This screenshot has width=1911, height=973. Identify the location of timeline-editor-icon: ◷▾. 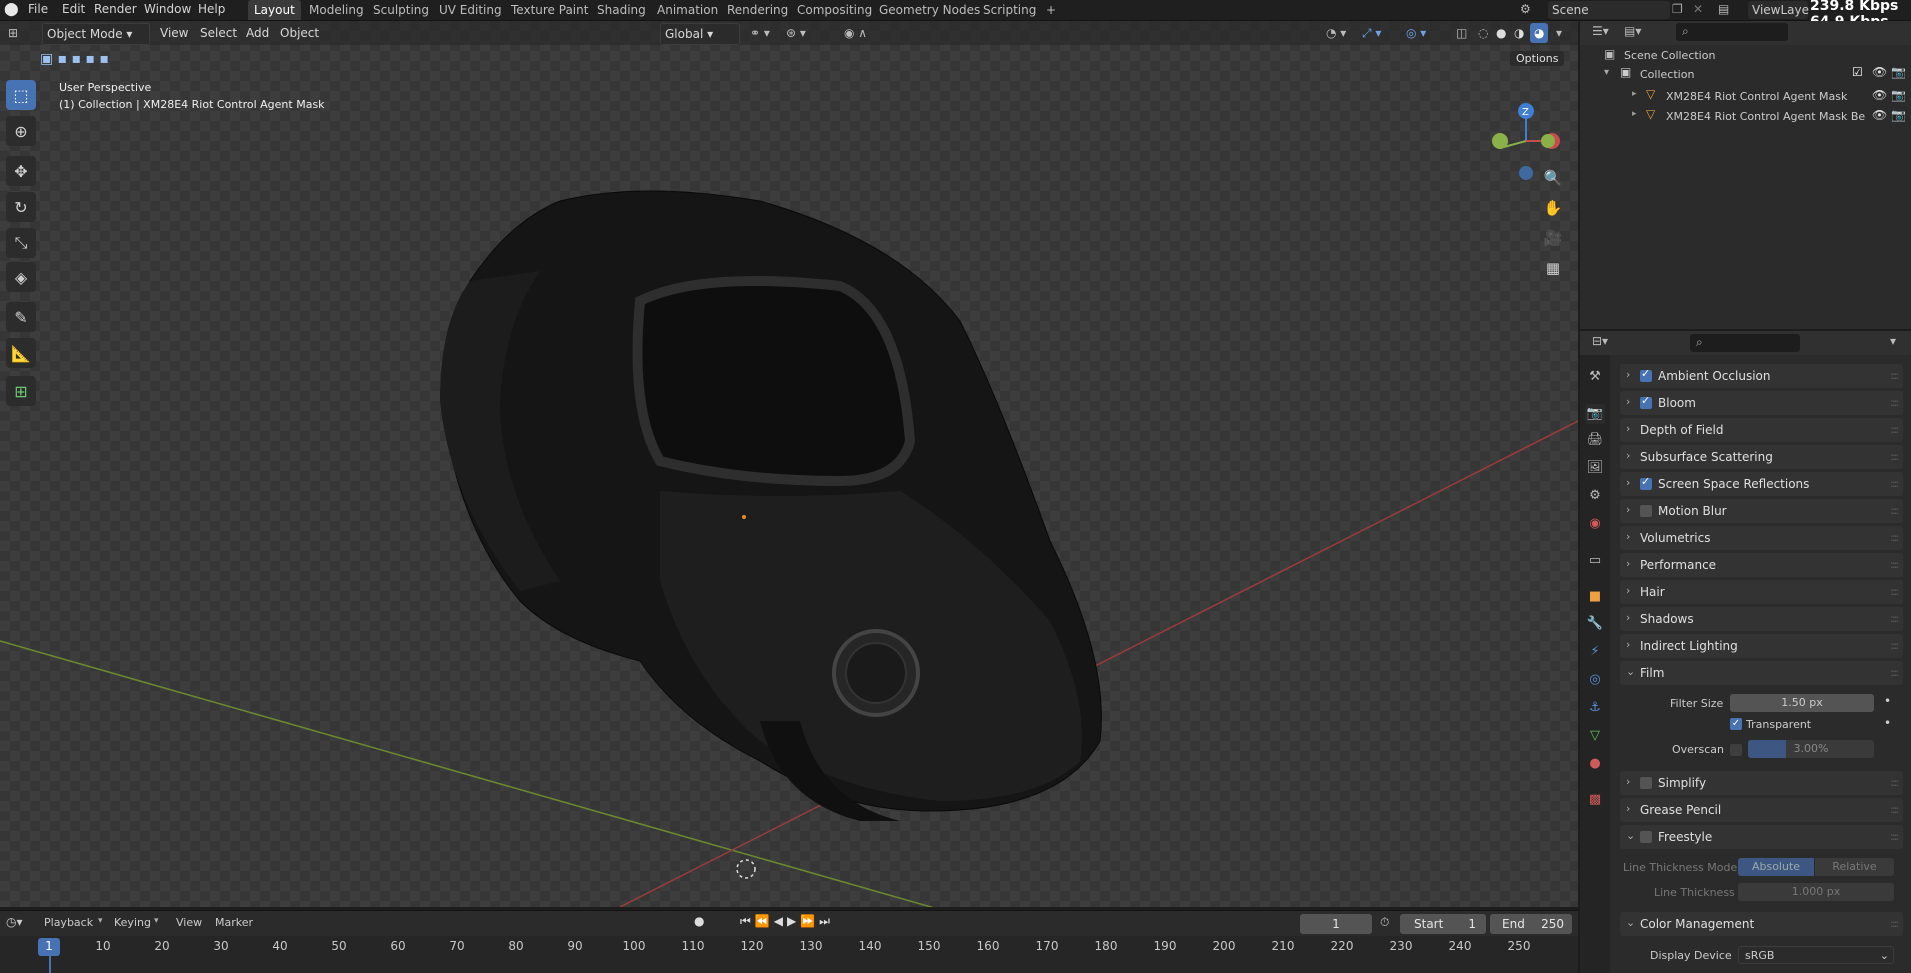
(14, 922).